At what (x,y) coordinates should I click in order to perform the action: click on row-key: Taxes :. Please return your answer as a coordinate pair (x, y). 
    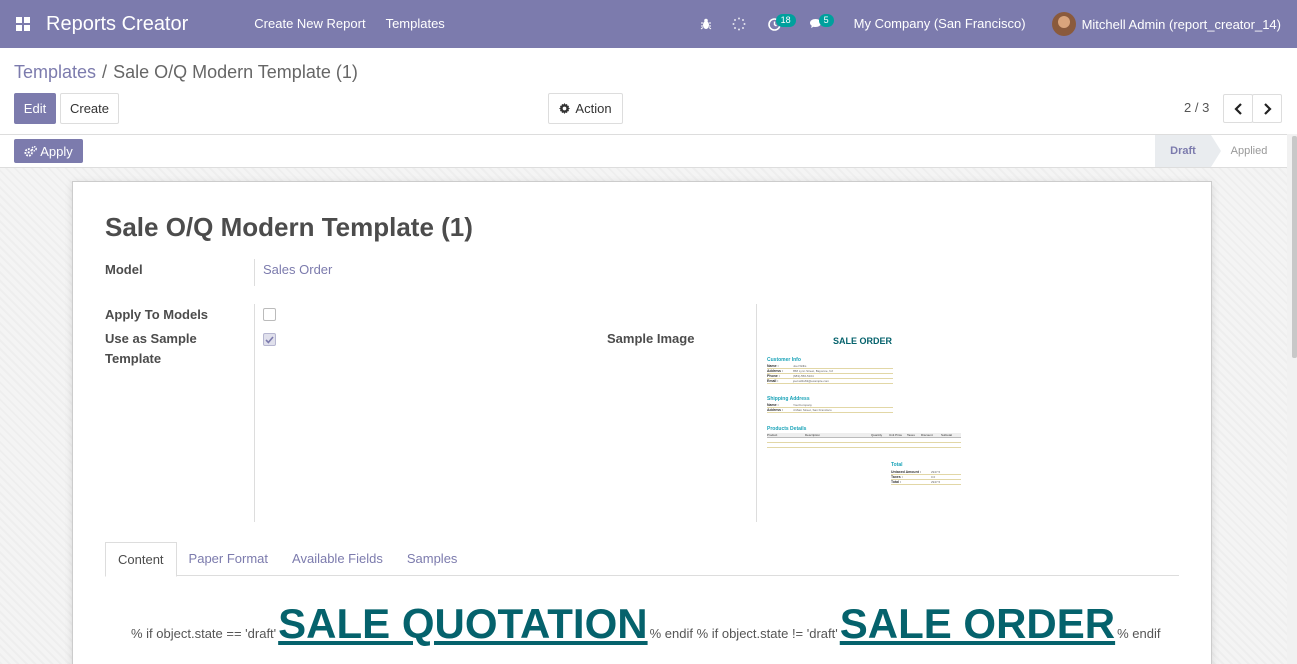
    Looking at the image, I should click on (897, 477).